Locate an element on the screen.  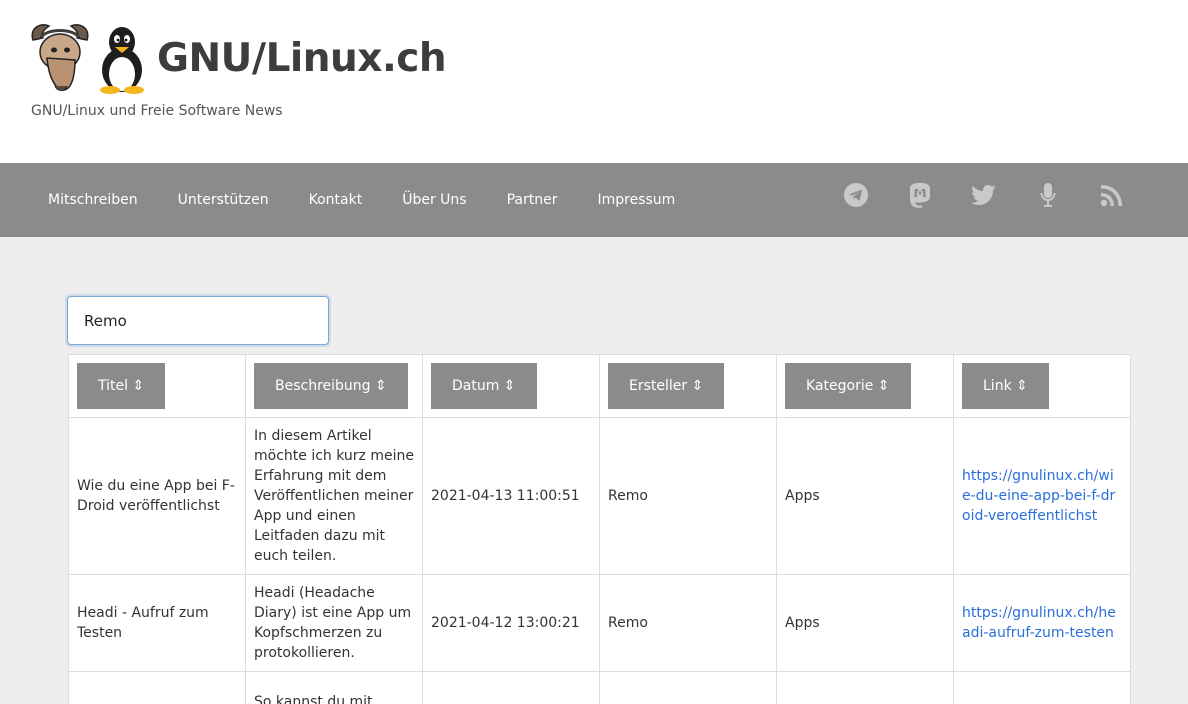
nav-link-impressum: Impressum is located at coordinates (636, 200).